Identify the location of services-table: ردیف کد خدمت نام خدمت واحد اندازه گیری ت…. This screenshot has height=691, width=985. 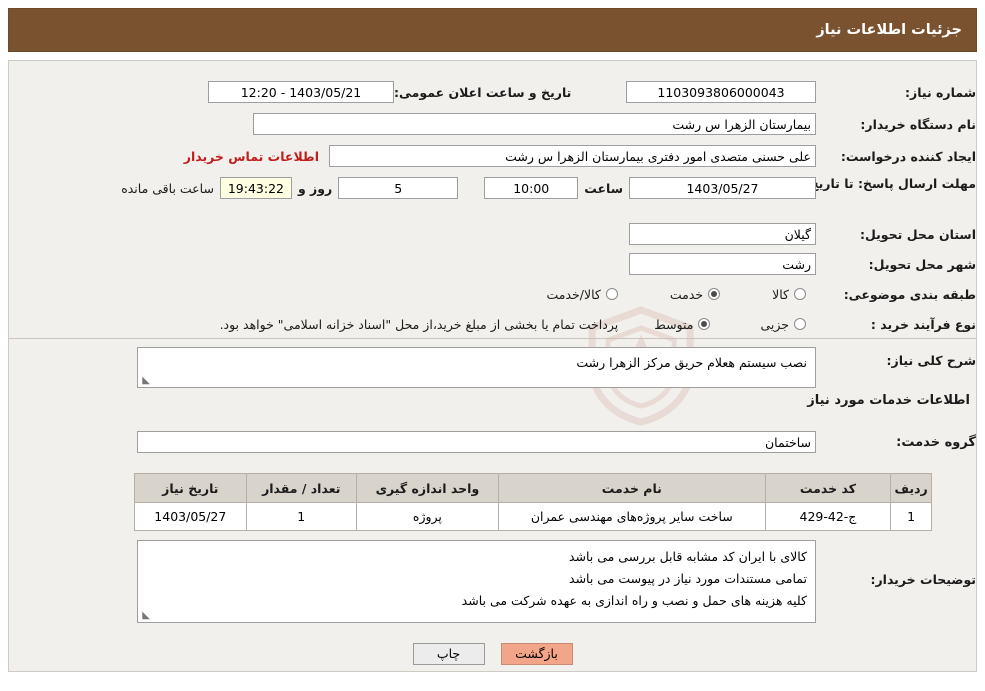
(533, 502).